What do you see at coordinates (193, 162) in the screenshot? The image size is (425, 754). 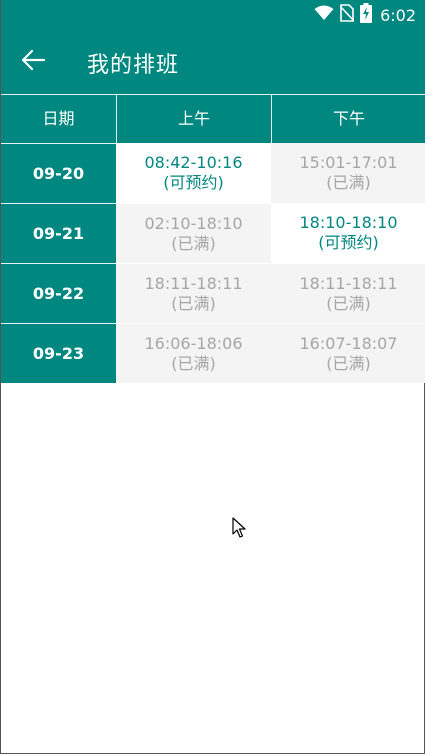 I see `slot-time: 08:42-10:16` at bounding box center [193, 162].